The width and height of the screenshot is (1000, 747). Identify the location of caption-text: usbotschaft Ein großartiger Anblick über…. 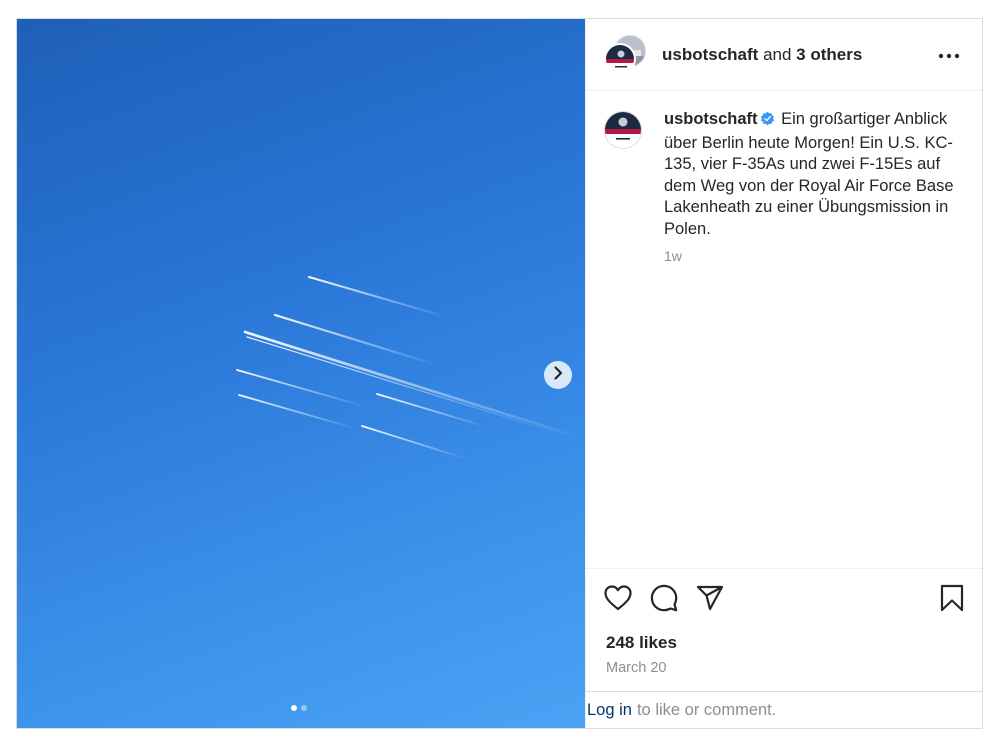
(809, 174).